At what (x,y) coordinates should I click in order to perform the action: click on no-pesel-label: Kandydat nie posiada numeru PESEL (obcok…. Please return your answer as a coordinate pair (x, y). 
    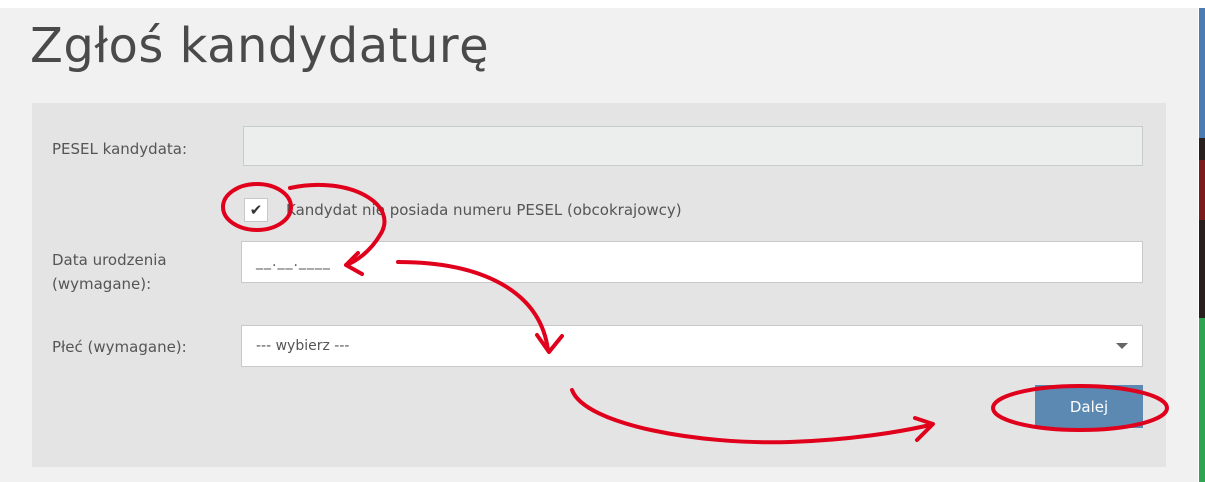
    Looking at the image, I should click on (484, 210).